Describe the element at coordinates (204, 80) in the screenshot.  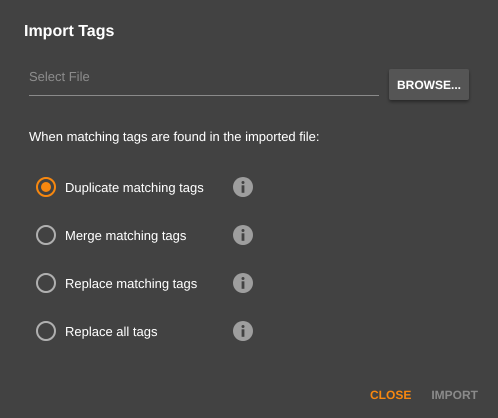
I see `file-field: Select File` at that location.